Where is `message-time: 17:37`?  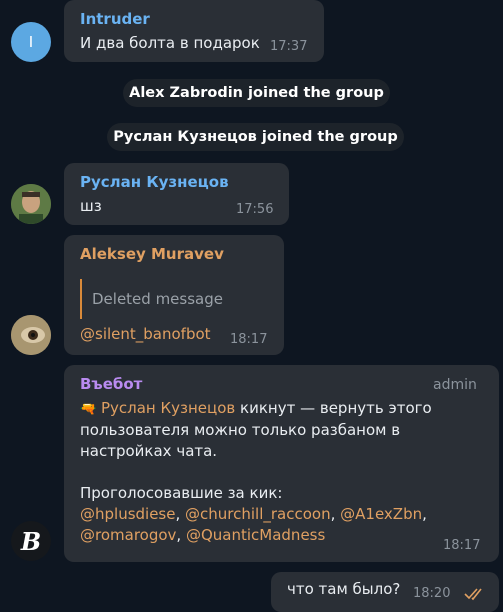 message-time: 17:37 is located at coordinates (289, 46).